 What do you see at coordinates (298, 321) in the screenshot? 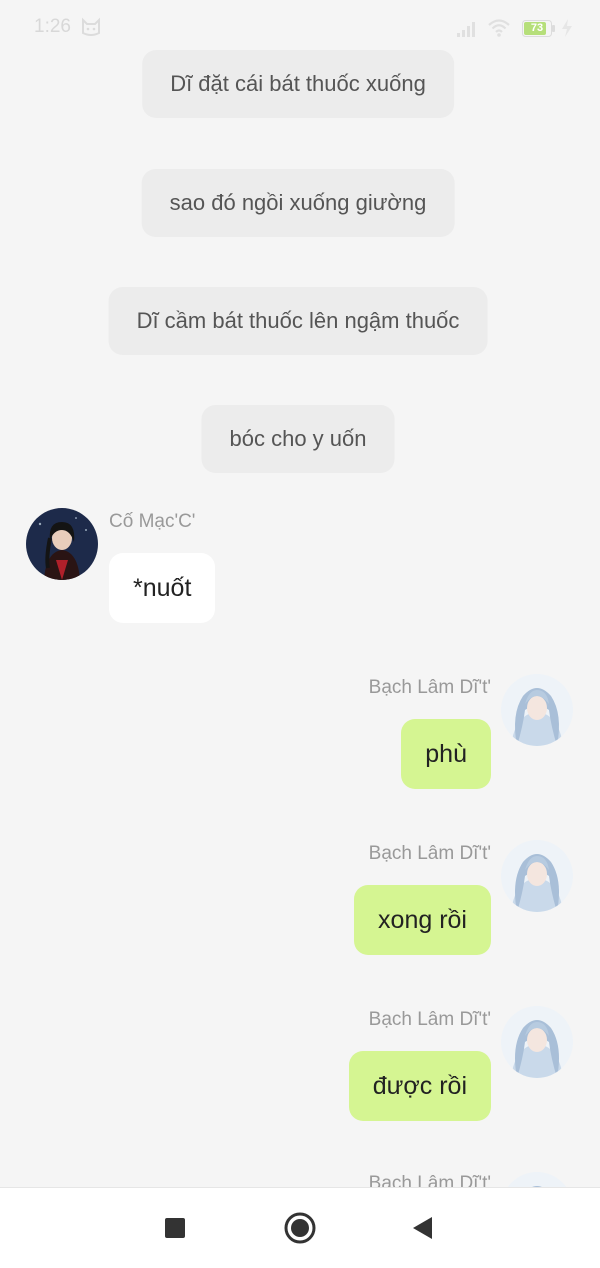
I see `system-message: Dĩ cầm bát thuốc lên ngậm thuốc` at bounding box center [298, 321].